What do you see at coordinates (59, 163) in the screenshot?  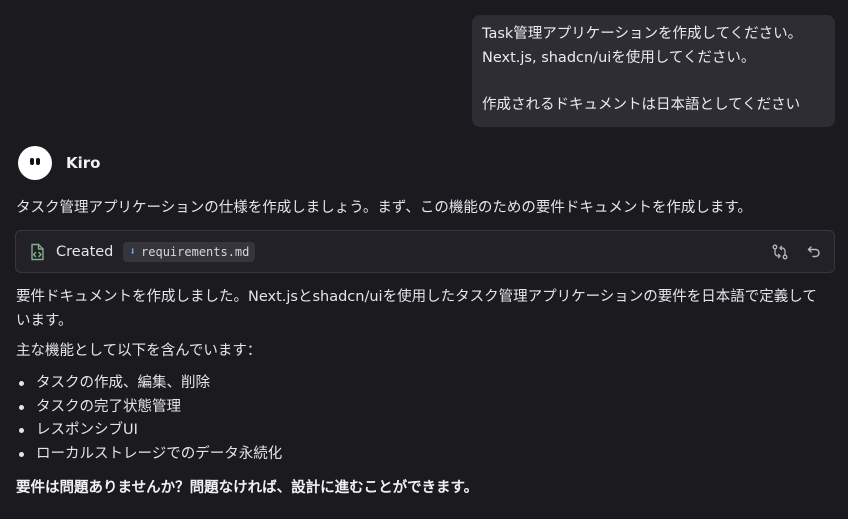 I see `agent-header: Kiro` at bounding box center [59, 163].